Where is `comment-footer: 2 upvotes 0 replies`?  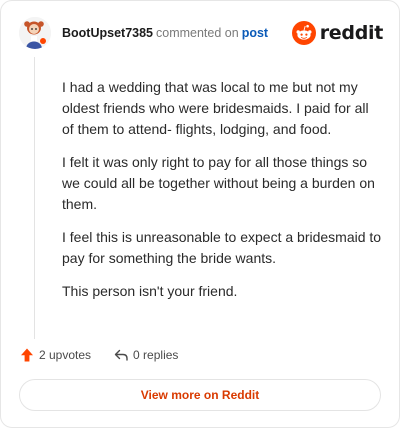
comment-footer: 2 upvotes 0 replies is located at coordinates (98, 355).